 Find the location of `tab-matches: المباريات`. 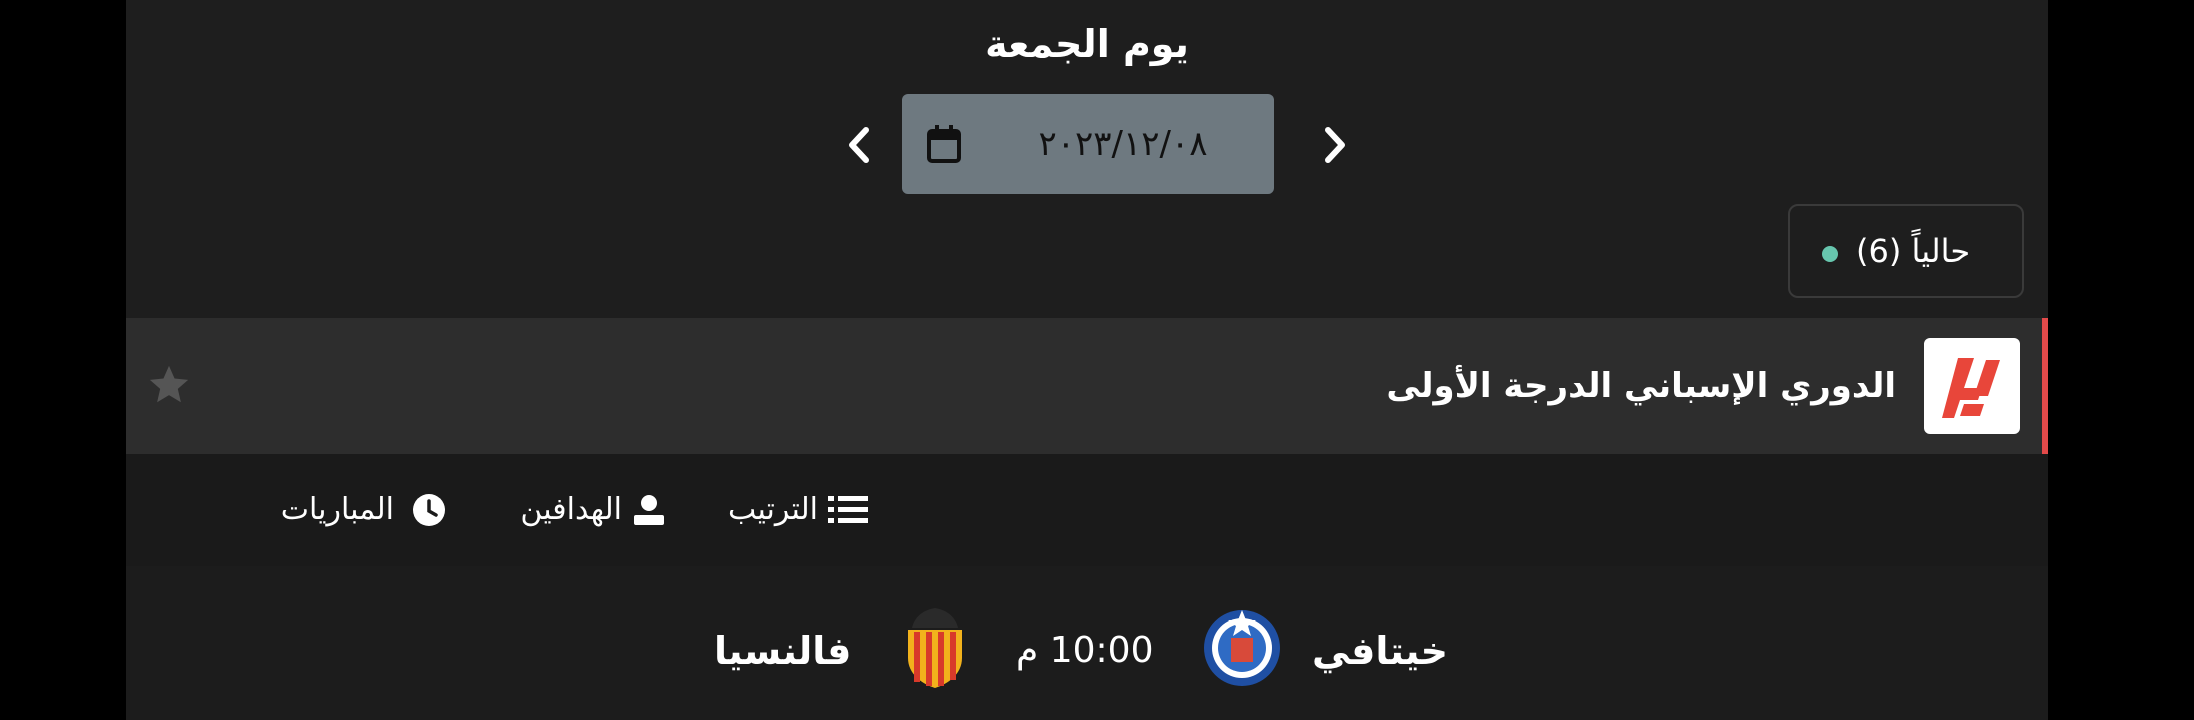

tab-matches: المباريات is located at coordinates (306, 510).